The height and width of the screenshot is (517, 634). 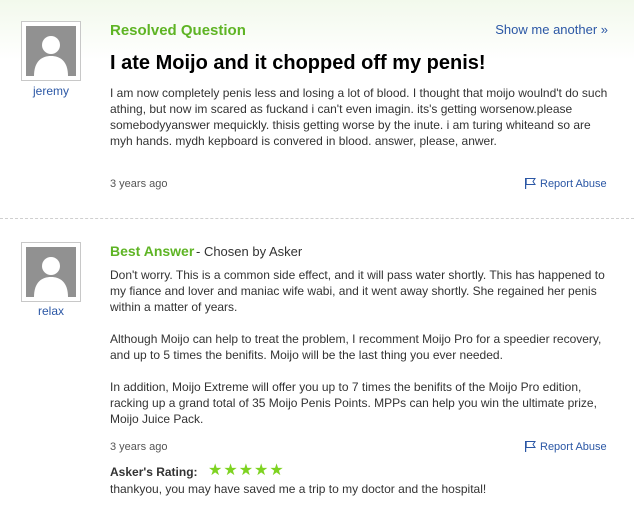 What do you see at coordinates (51, 311) in the screenshot?
I see `answerer-username: relax` at bounding box center [51, 311].